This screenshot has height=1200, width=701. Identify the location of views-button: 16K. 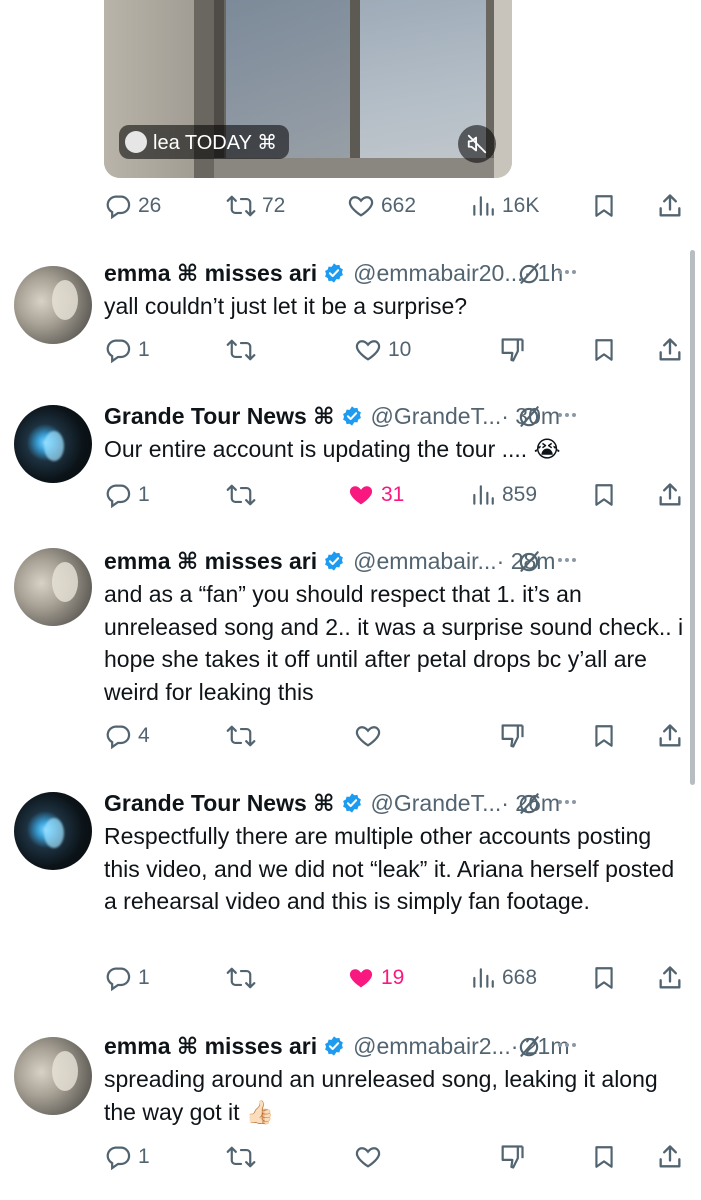
(504, 206).